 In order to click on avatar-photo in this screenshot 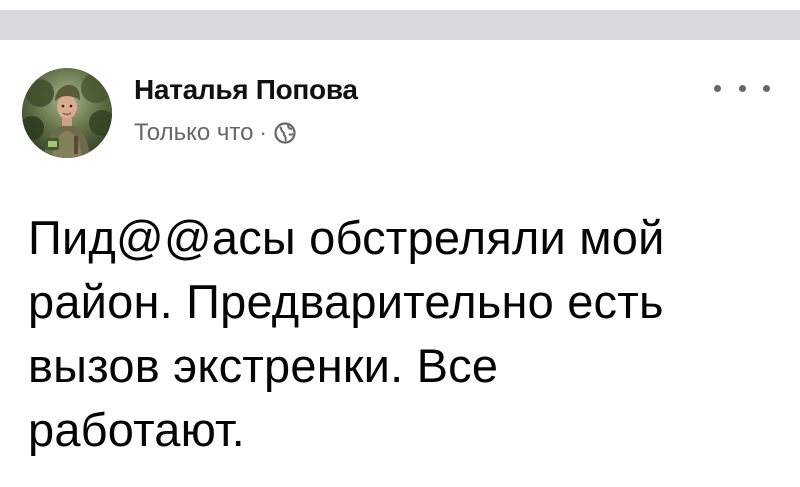, I will do `click(67, 113)`.